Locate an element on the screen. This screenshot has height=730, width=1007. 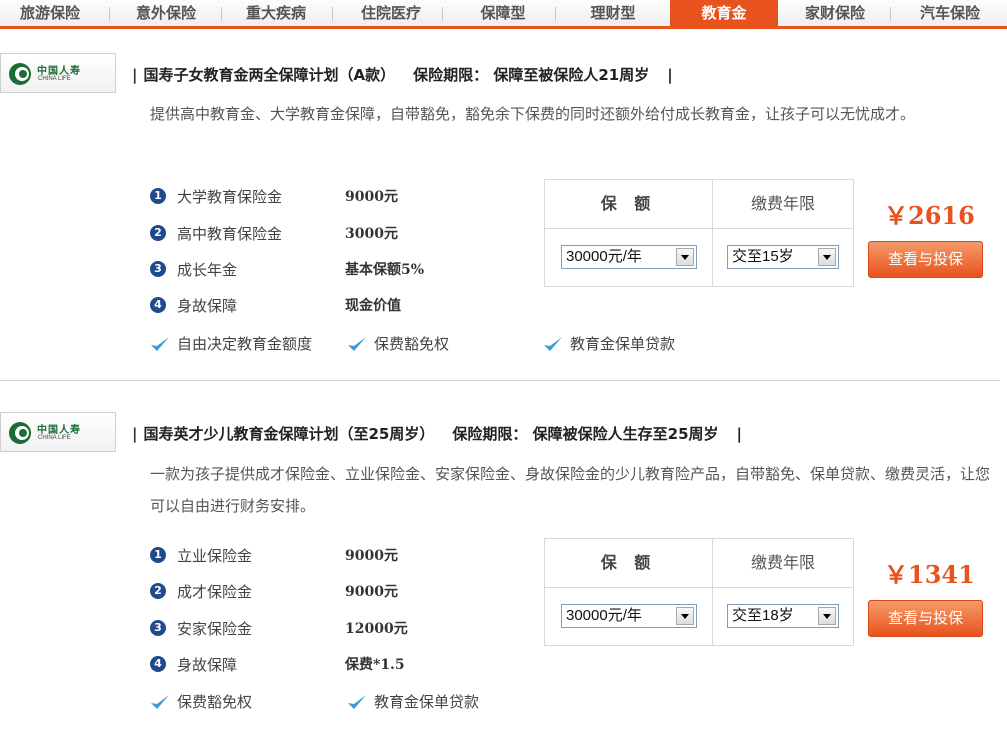
period-value: 保障至被保险人21周岁 is located at coordinates (571, 75).